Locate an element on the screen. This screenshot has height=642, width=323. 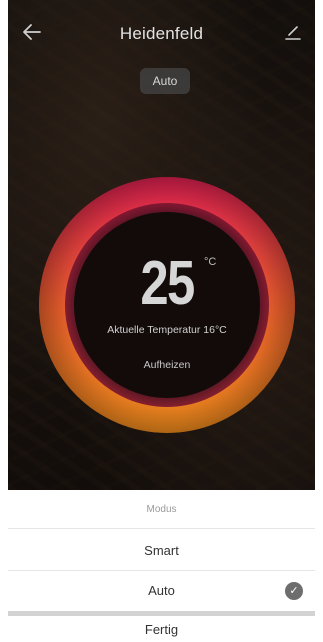
mode-option-label: Auto is located at coordinates (161, 590).